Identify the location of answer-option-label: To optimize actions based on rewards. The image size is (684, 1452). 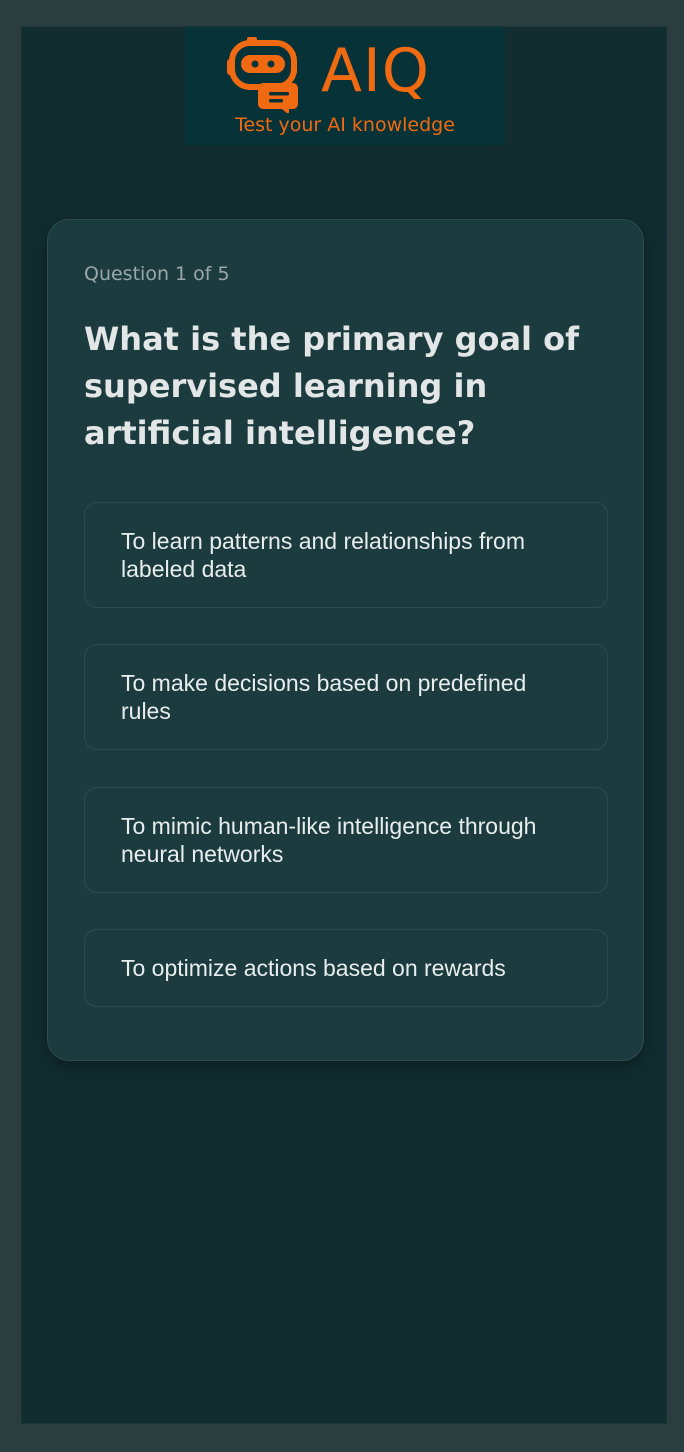
(313, 968).